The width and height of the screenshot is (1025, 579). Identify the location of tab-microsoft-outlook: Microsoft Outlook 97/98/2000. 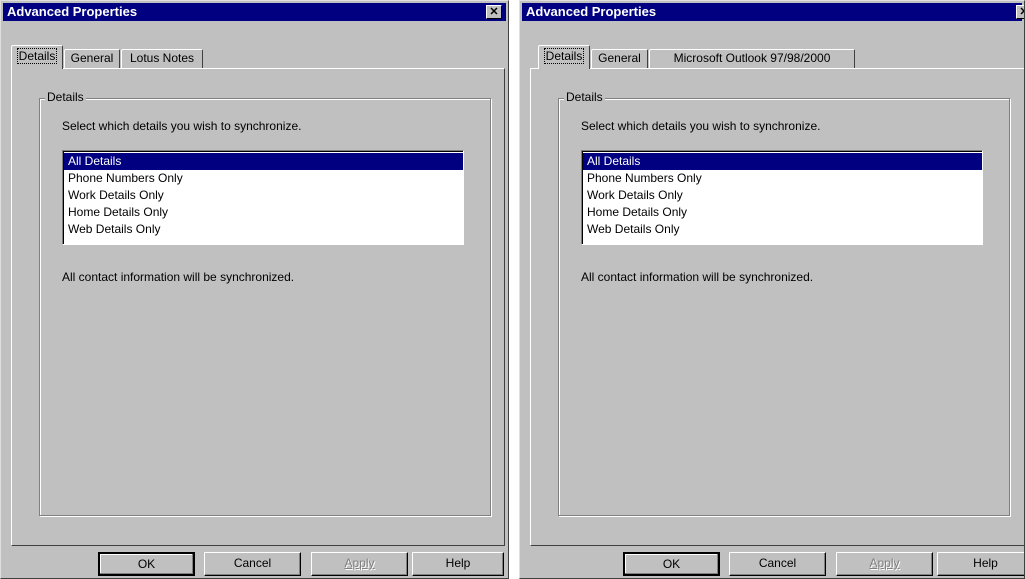
(752, 58).